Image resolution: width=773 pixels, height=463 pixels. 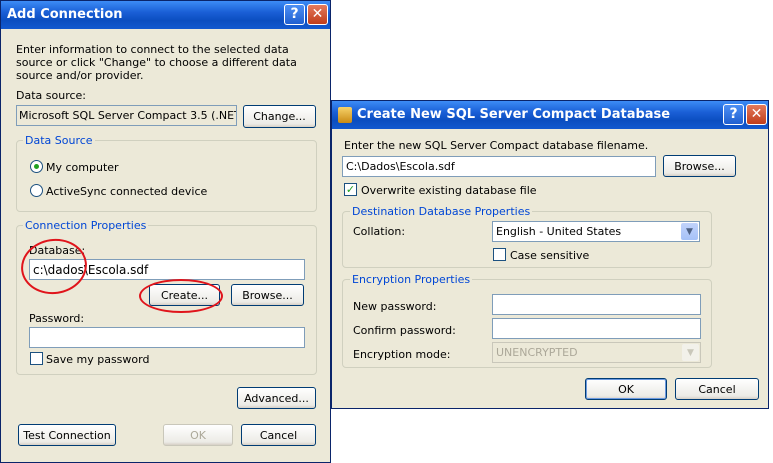 What do you see at coordinates (82, 167) in the screenshot?
I see `my-computer-label: My computer` at bounding box center [82, 167].